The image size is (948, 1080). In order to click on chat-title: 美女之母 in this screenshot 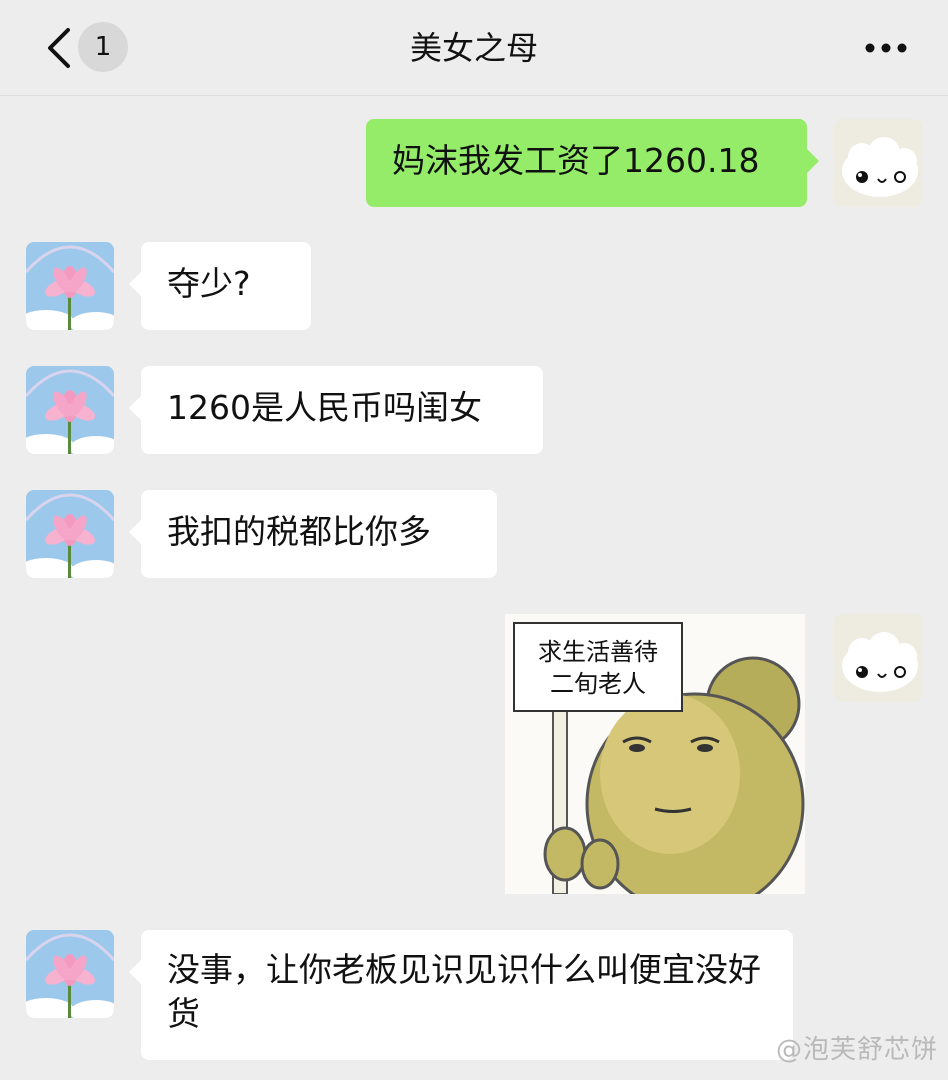, I will do `click(473, 48)`.